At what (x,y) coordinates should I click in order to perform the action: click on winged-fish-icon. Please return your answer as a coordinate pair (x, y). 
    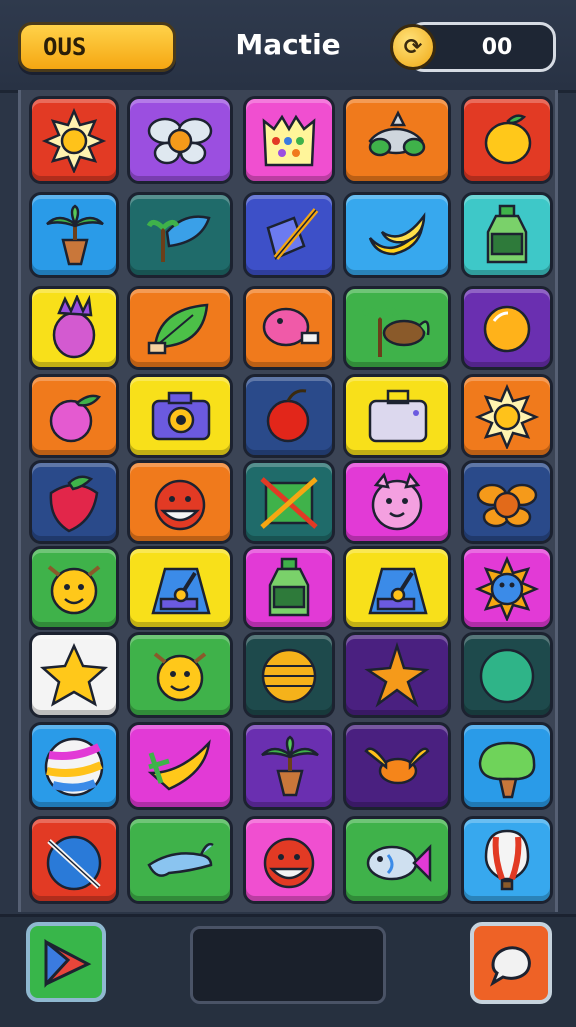
    Looking at the image, I should click on (397, 766).